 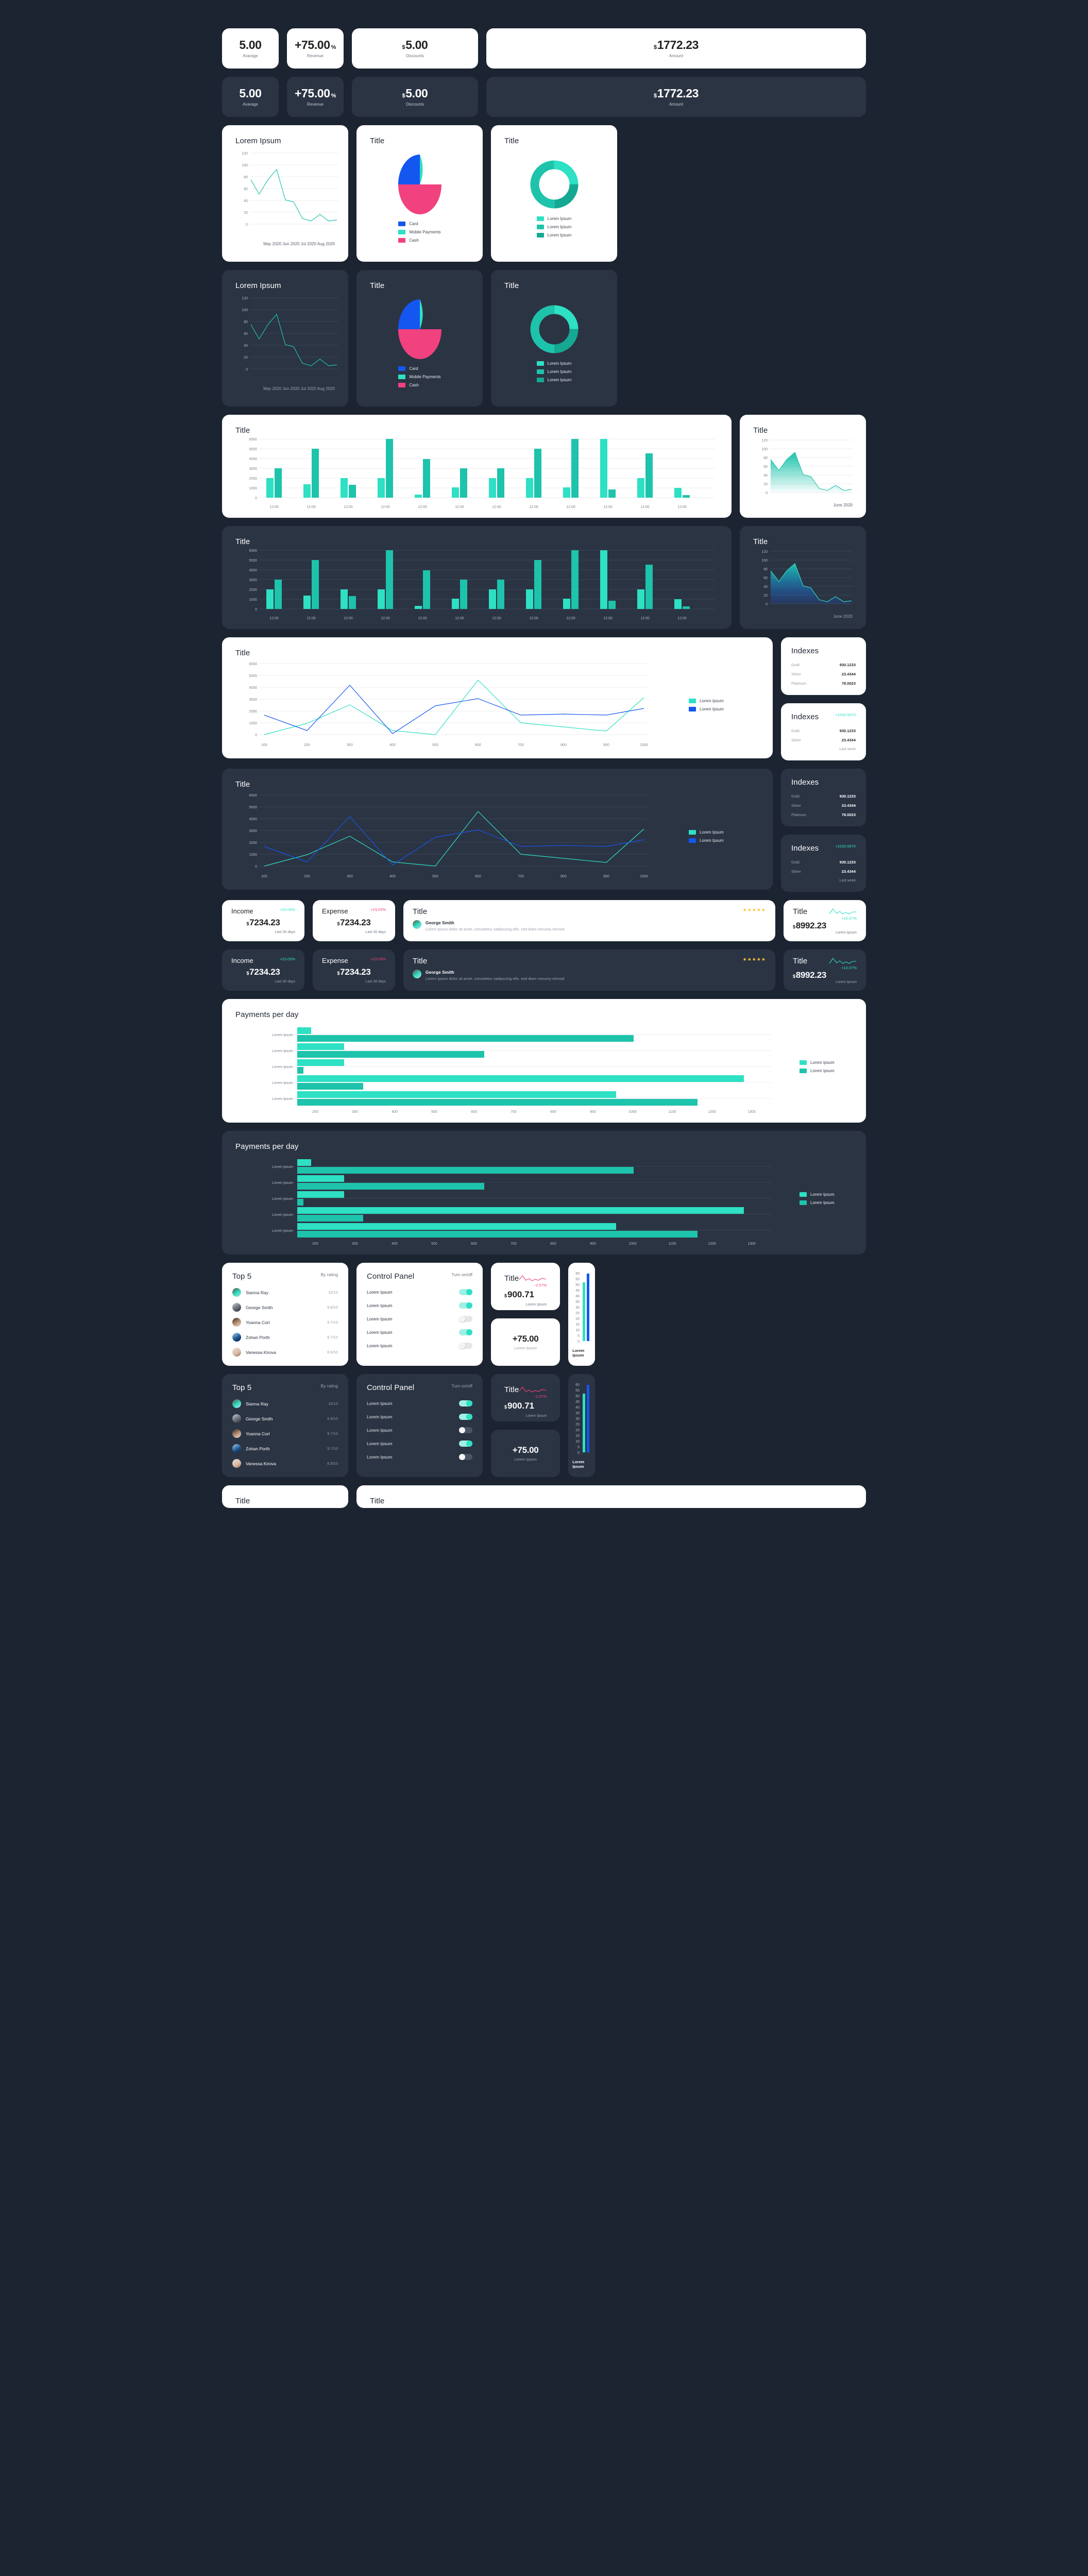 I want to click on card-title: Title, so click(x=377, y=286).